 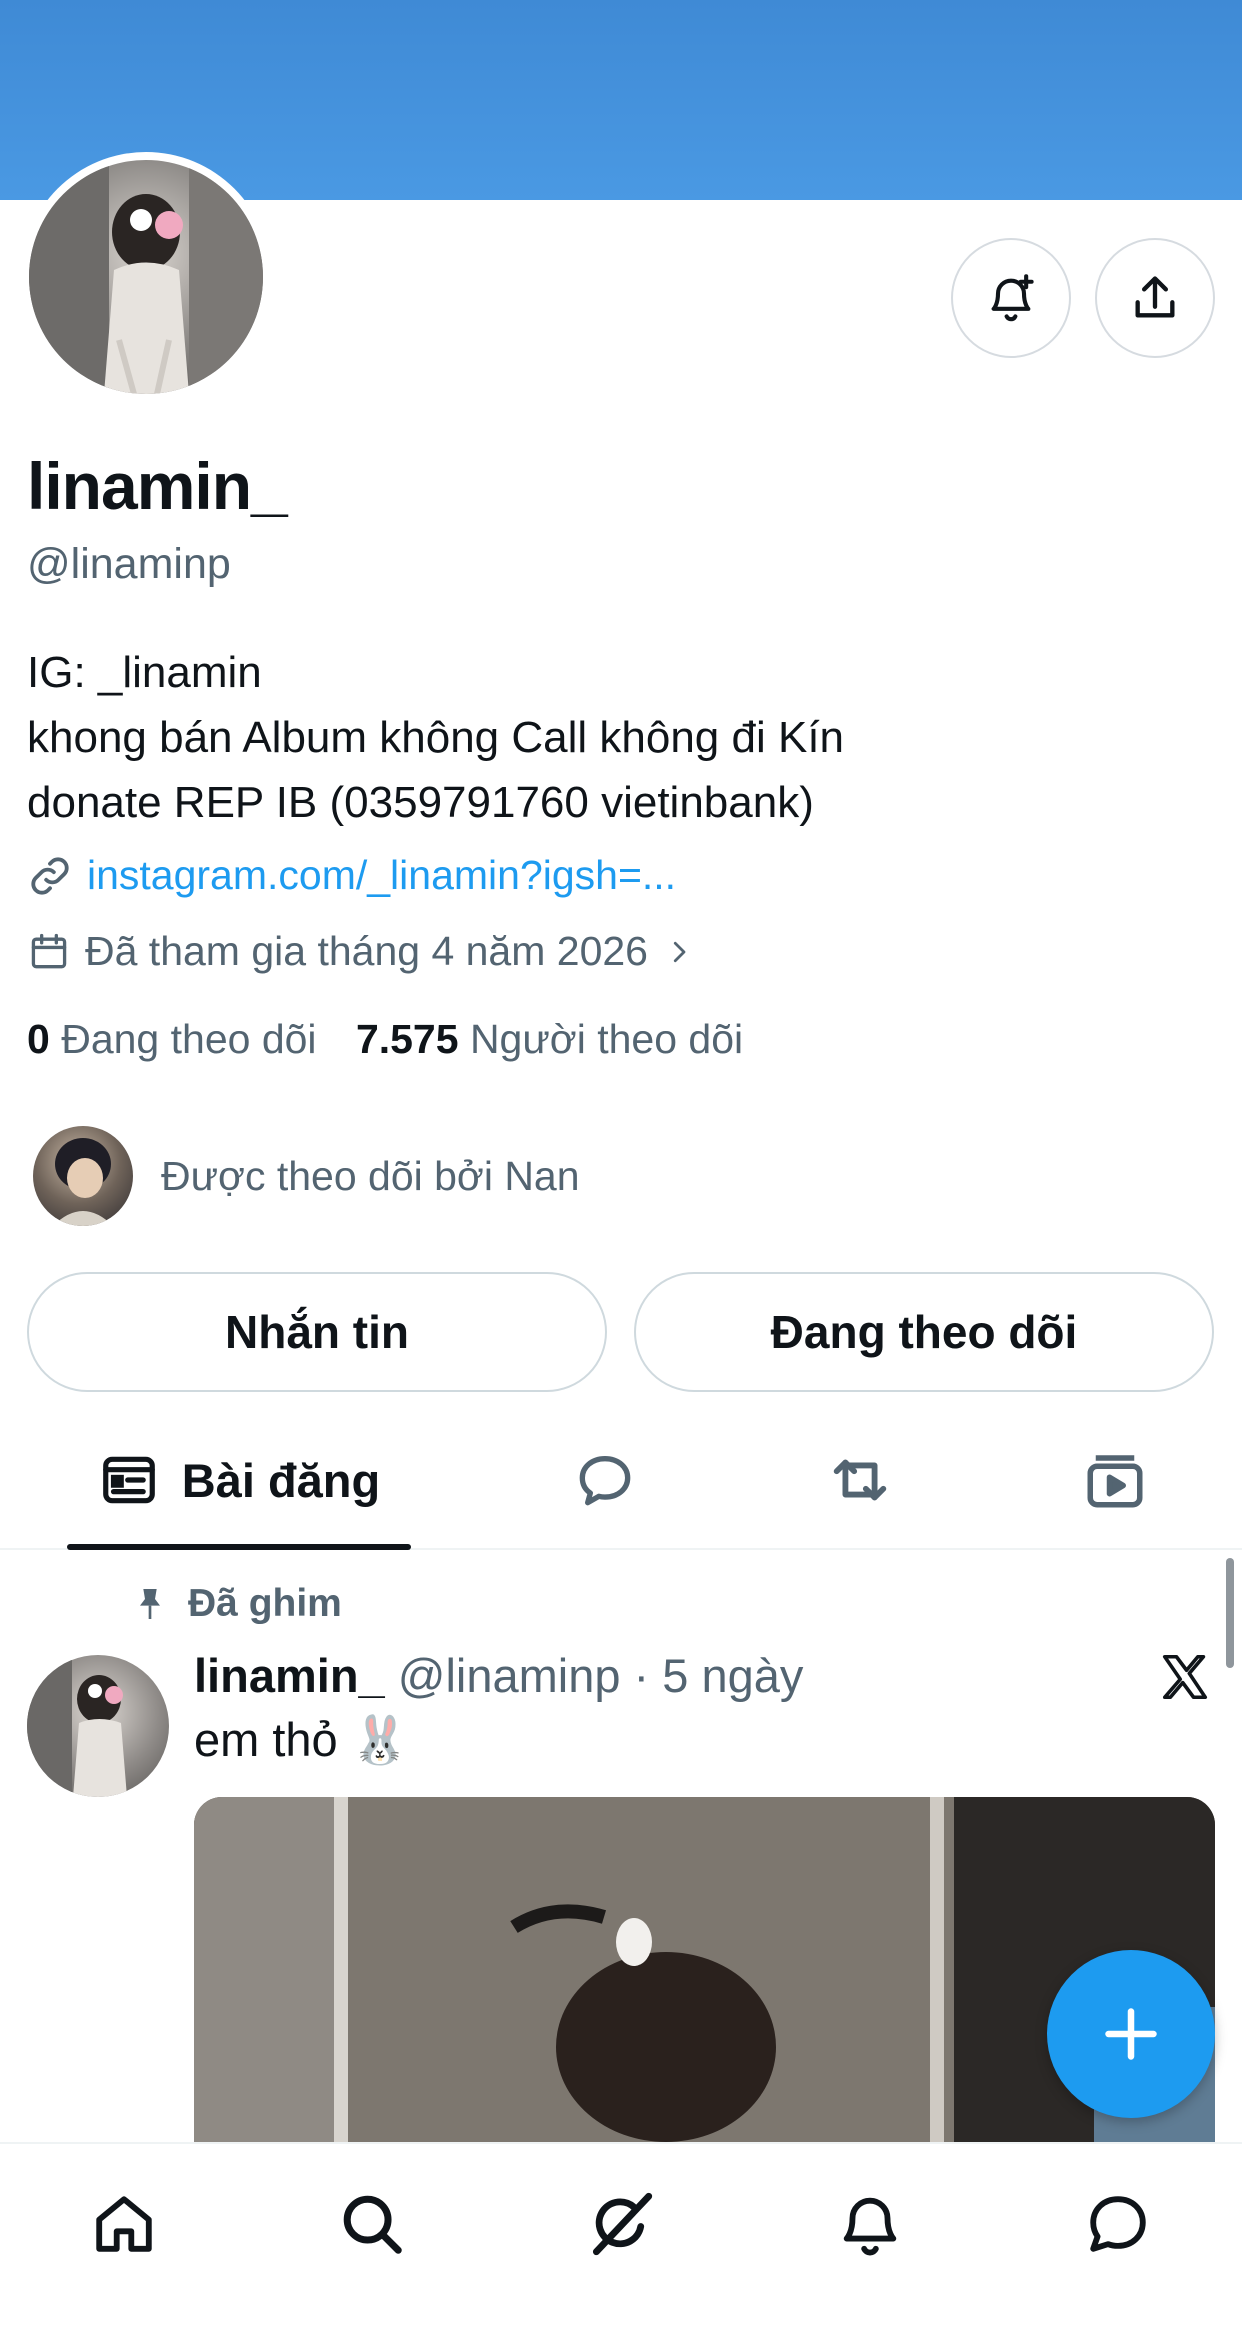 I want to click on media-icon, so click(x=1115, y=1481).